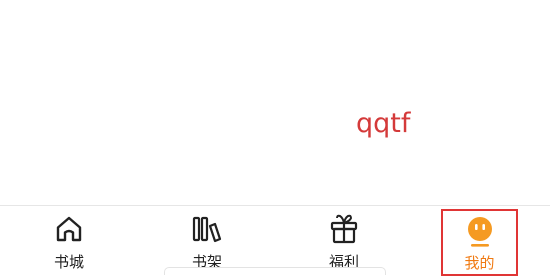 This screenshot has width=550, height=276. I want to click on tab-bookshelf: 书架, so click(207, 243).